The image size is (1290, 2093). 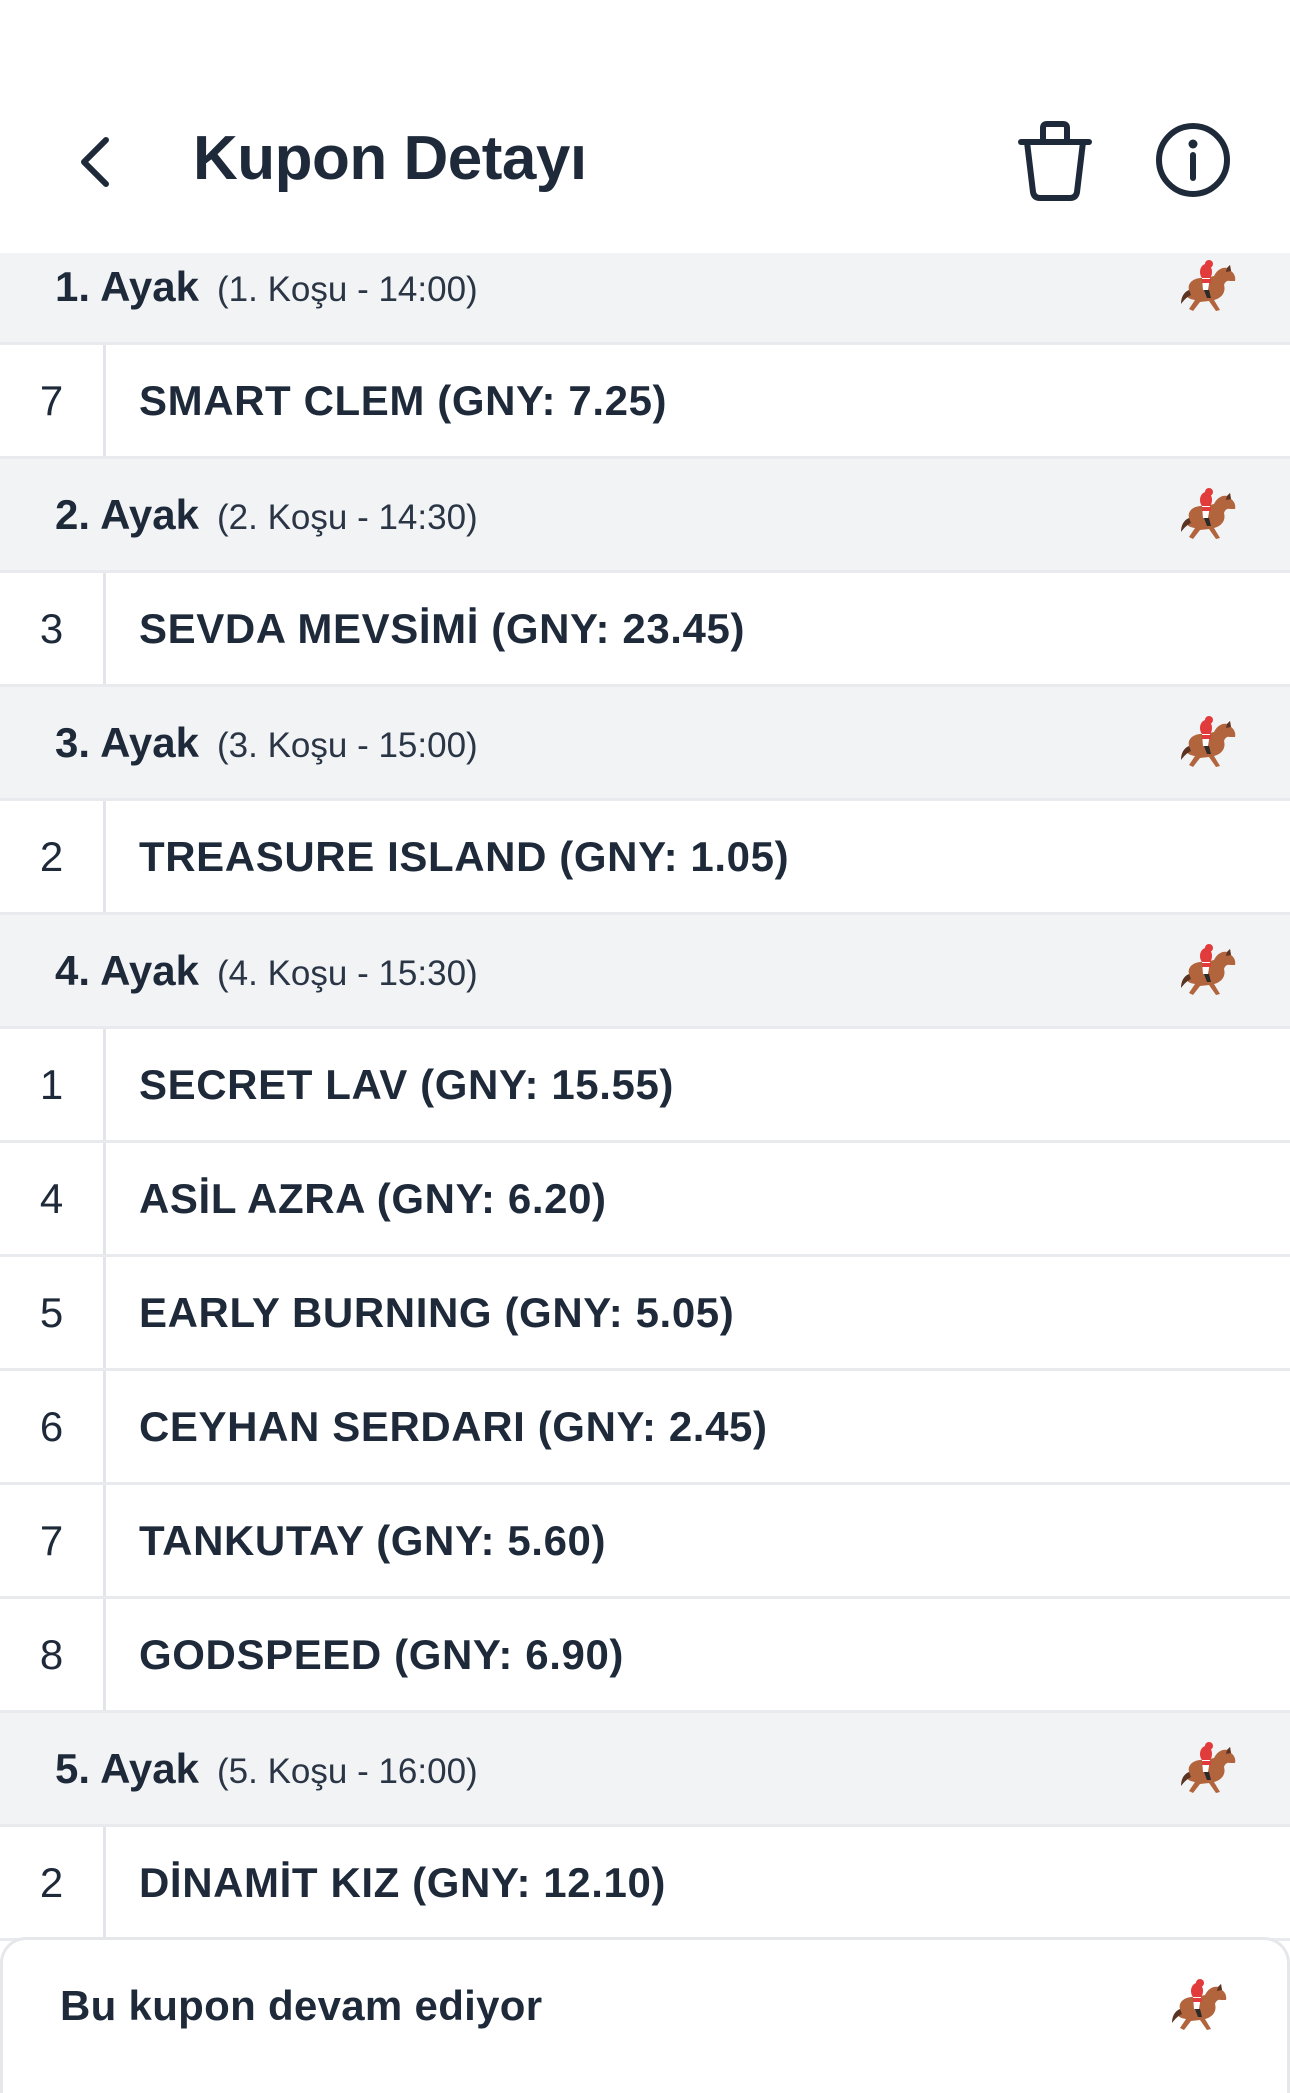 What do you see at coordinates (127, 286) in the screenshot?
I see `leg-name: 1. Ayak` at bounding box center [127, 286].